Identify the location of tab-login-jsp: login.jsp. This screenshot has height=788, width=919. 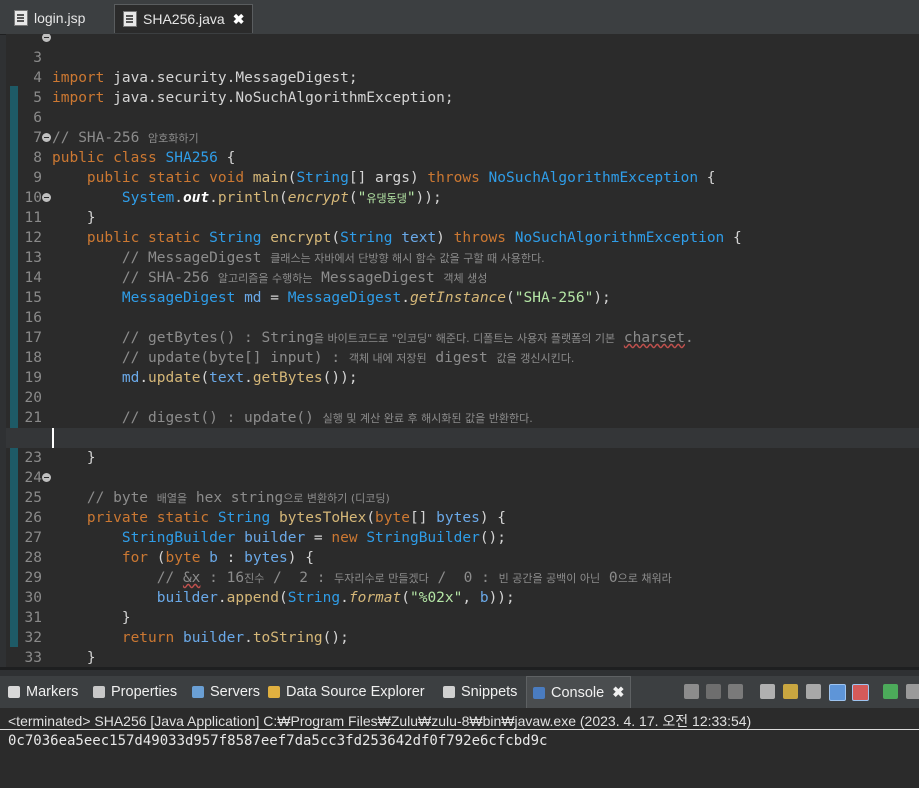
(49, 18).